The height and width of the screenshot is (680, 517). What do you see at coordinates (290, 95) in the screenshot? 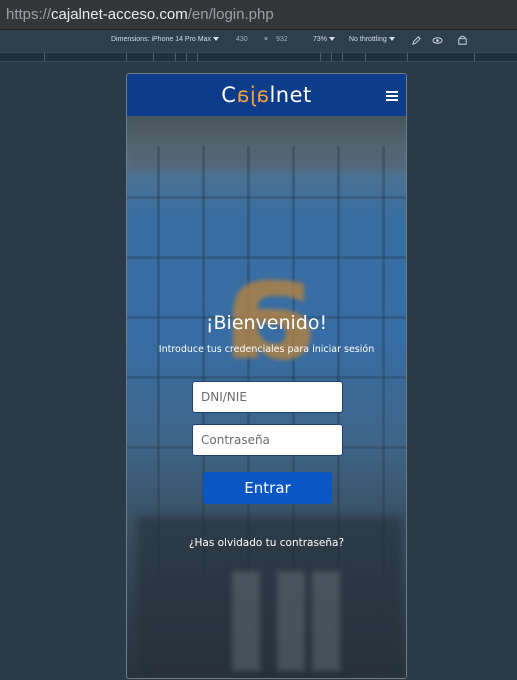
I see `logo-suffix: lnet` at bounding box center [290, 95].